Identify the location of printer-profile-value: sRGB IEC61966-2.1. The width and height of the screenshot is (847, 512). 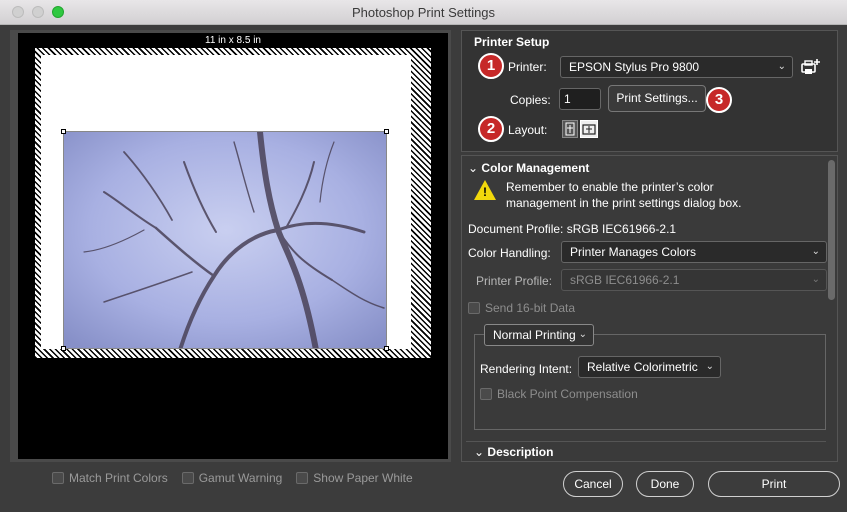
(625, 280).